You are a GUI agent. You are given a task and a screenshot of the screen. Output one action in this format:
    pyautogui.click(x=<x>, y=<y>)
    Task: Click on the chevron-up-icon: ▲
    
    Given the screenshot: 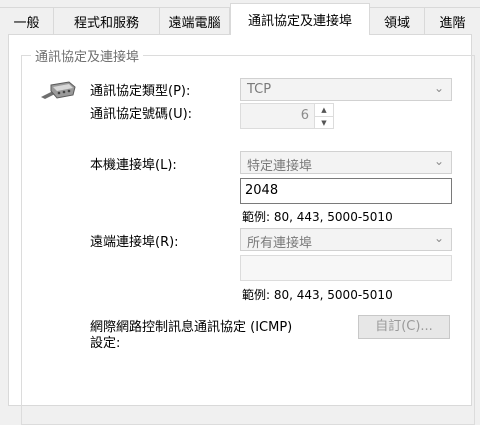 What is the action you would take?
    pyautogui.click(x=324, y=110)
    